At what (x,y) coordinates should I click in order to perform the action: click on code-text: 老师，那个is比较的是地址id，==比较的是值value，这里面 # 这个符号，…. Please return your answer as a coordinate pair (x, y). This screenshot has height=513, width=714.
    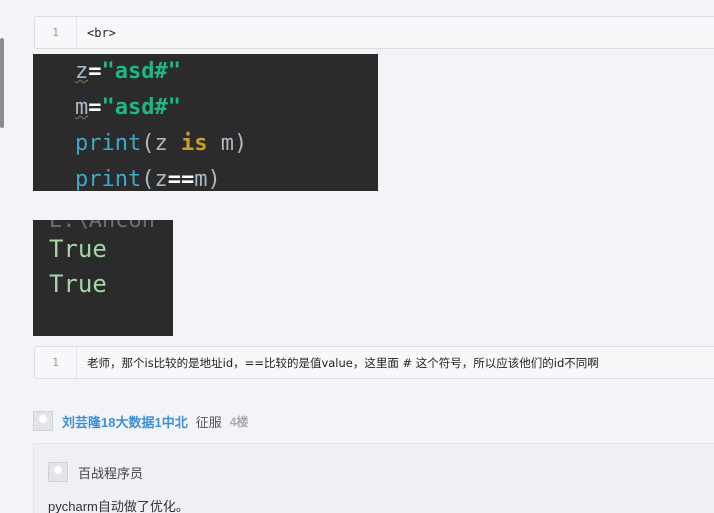
    Looking at the image, I should click on (343, 362).